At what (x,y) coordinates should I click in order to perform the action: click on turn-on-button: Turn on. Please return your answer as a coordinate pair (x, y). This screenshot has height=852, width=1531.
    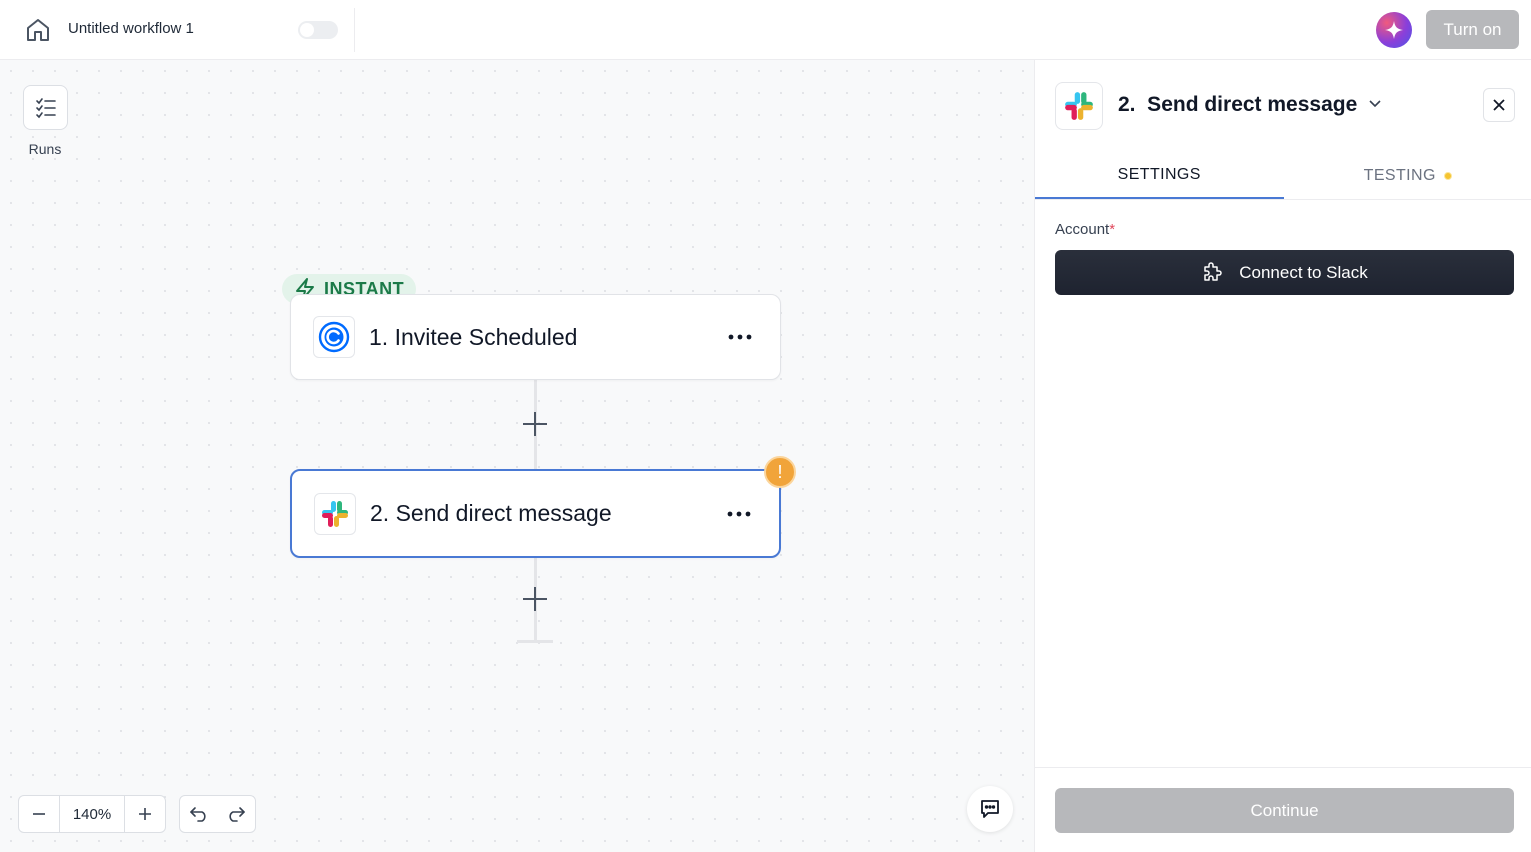
    Looking at the image, I should click on (1472, 29).